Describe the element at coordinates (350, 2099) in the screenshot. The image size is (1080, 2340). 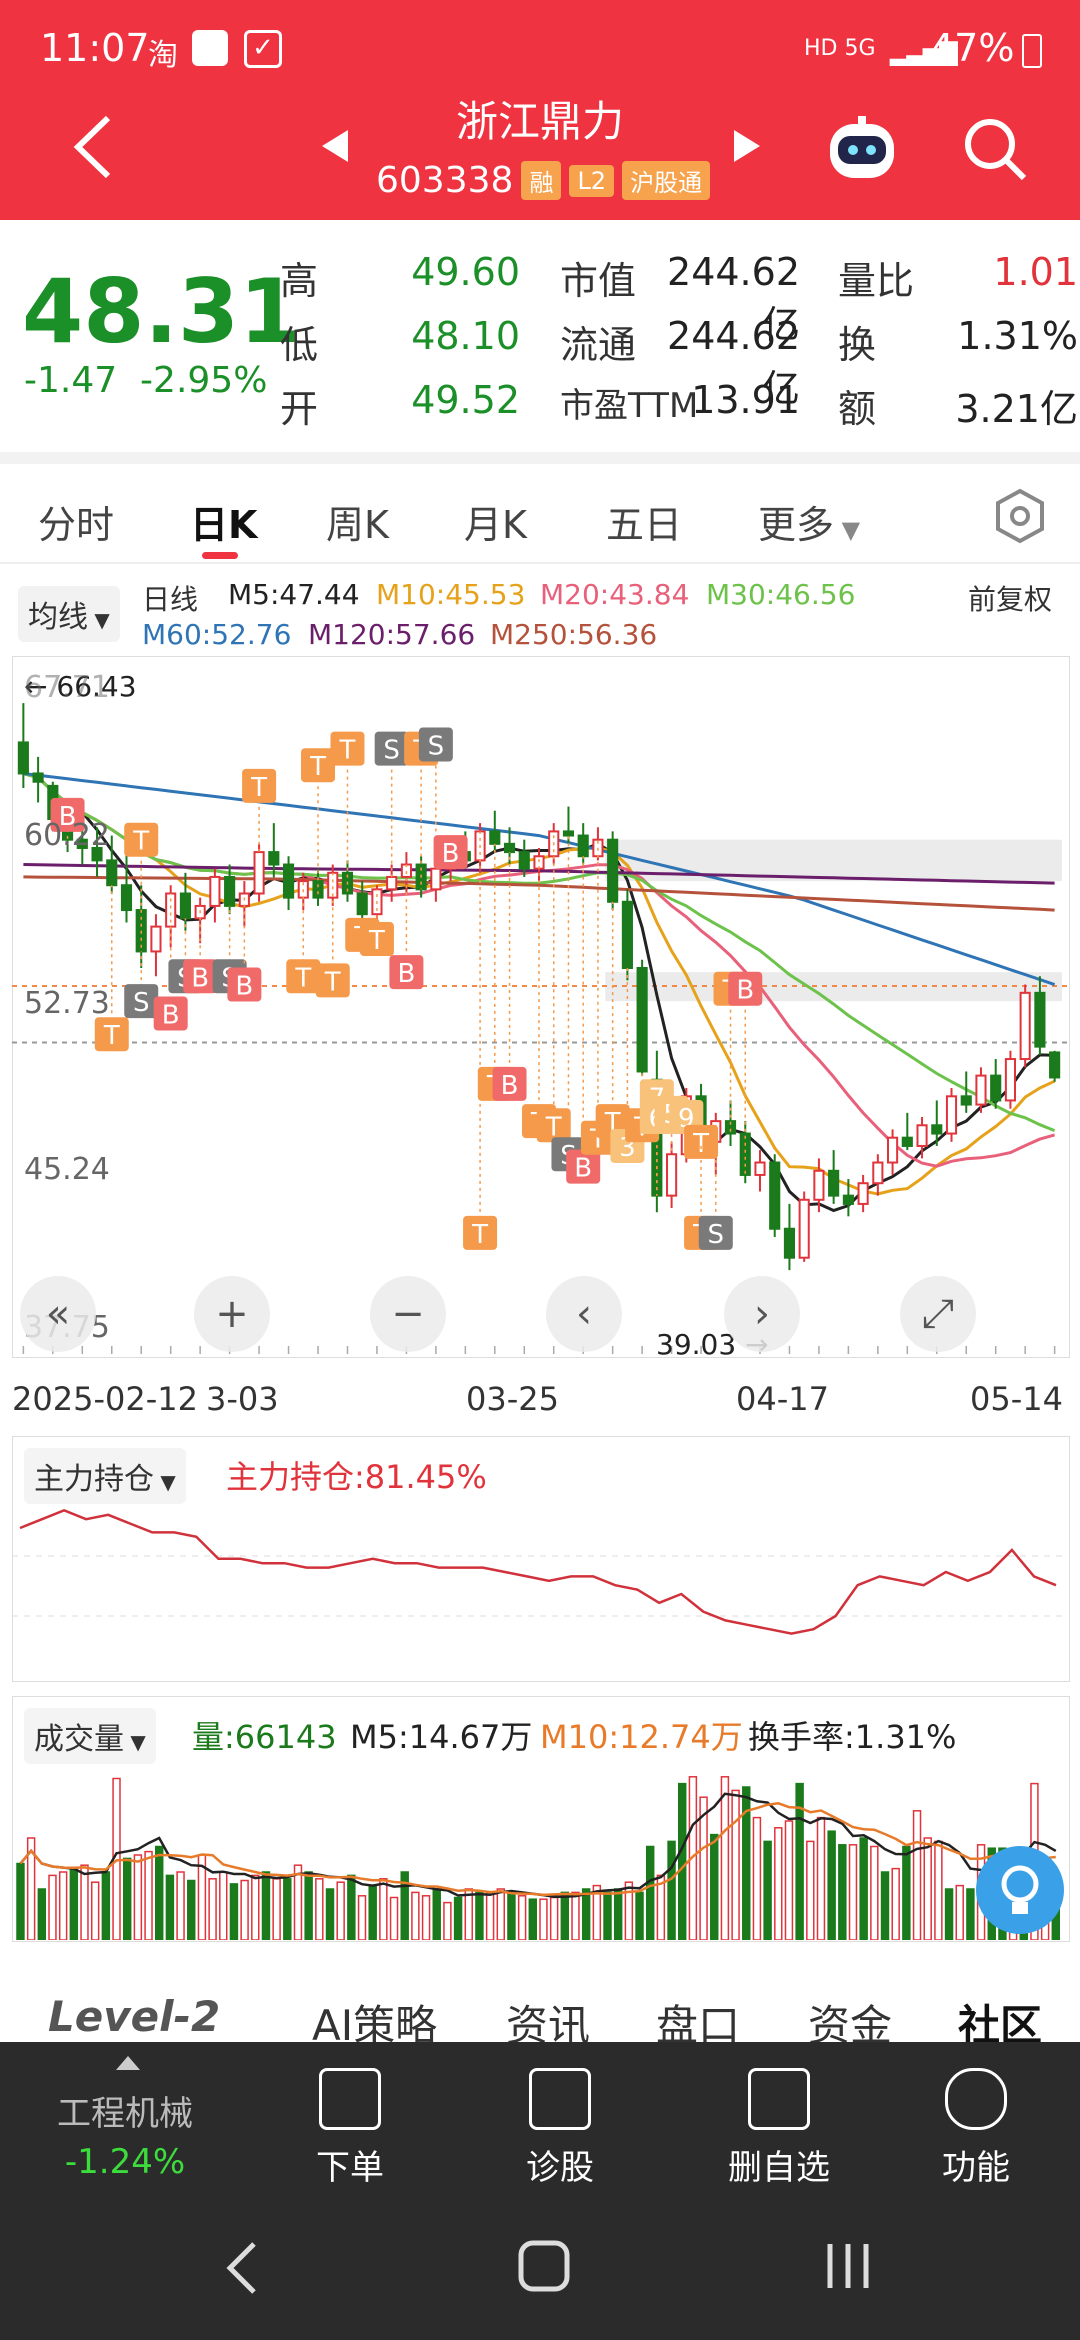
I see `order-doc-icon` at that location.